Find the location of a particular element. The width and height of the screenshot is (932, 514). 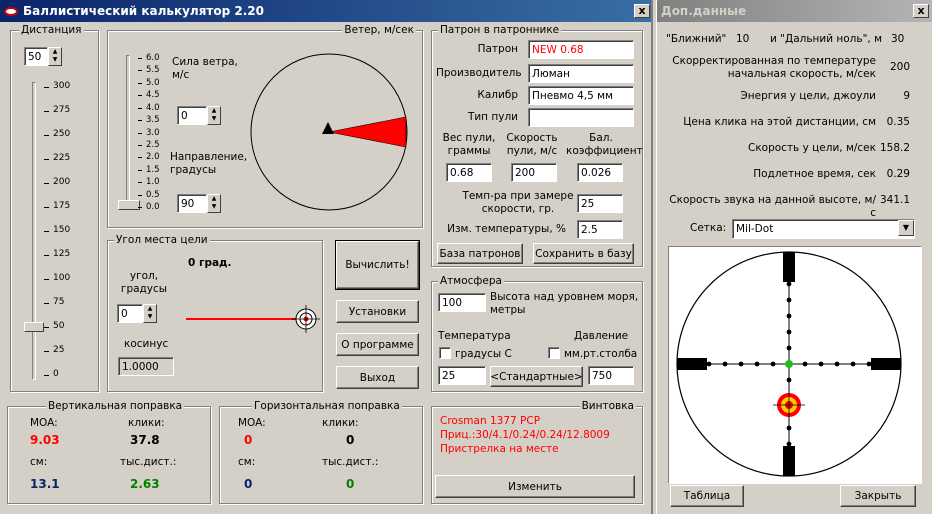

calculate-button: Вычислить! is located at coordinates (377, 265).